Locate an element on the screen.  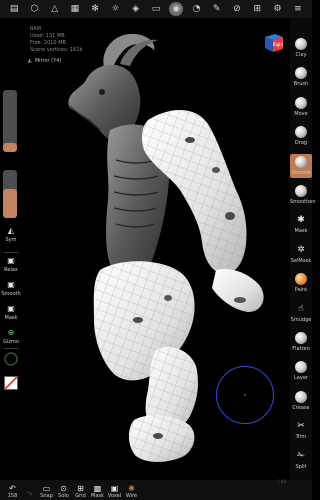
topology-icon: △ is located at coordinates (55, 9).